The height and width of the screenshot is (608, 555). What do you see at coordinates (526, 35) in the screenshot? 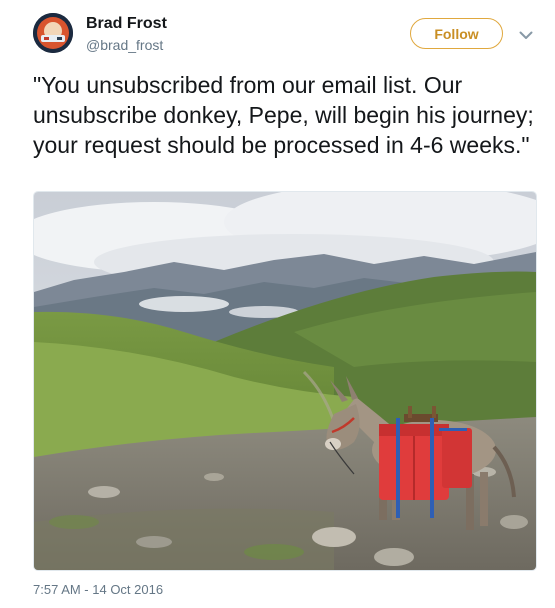
I see `chevron-down-icon` at bounding box center [526, 35].